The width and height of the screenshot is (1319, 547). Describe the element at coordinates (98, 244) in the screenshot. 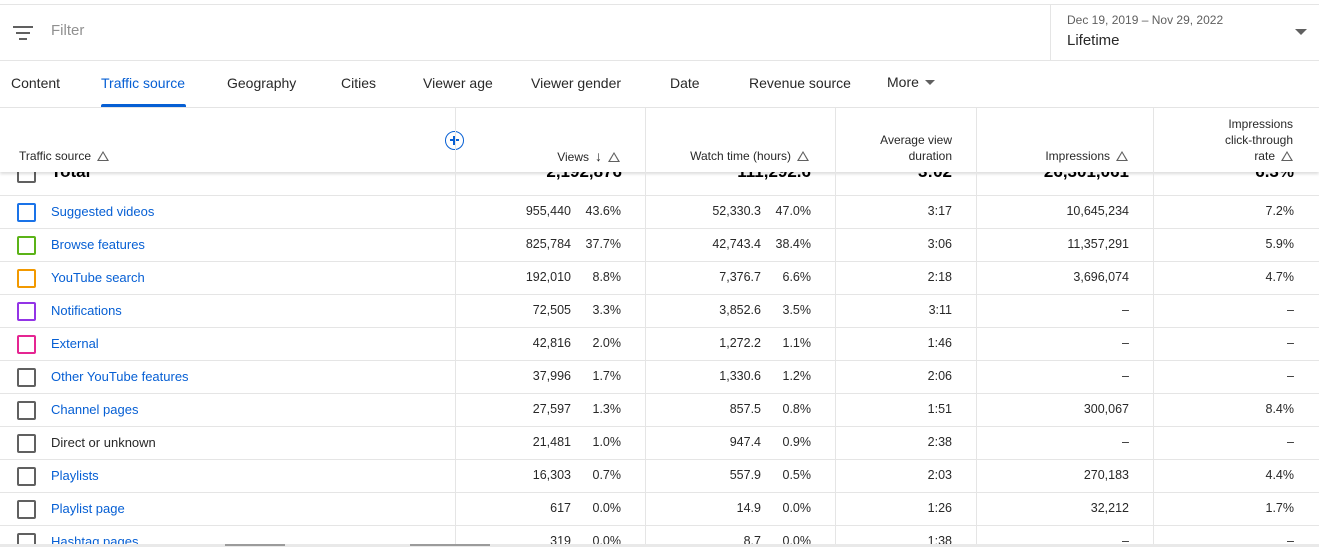

I see `traffic-source-link: Browse features` at that location.